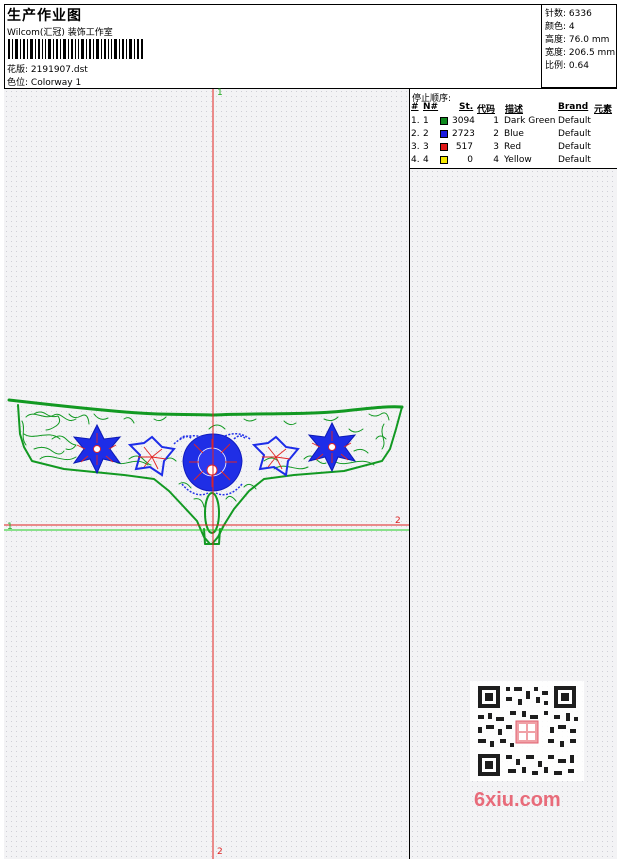  What do you see at coordinates (398, 521) in the screenshot?
I see `axis-label-right: 2` at bounding box center [398, 521].